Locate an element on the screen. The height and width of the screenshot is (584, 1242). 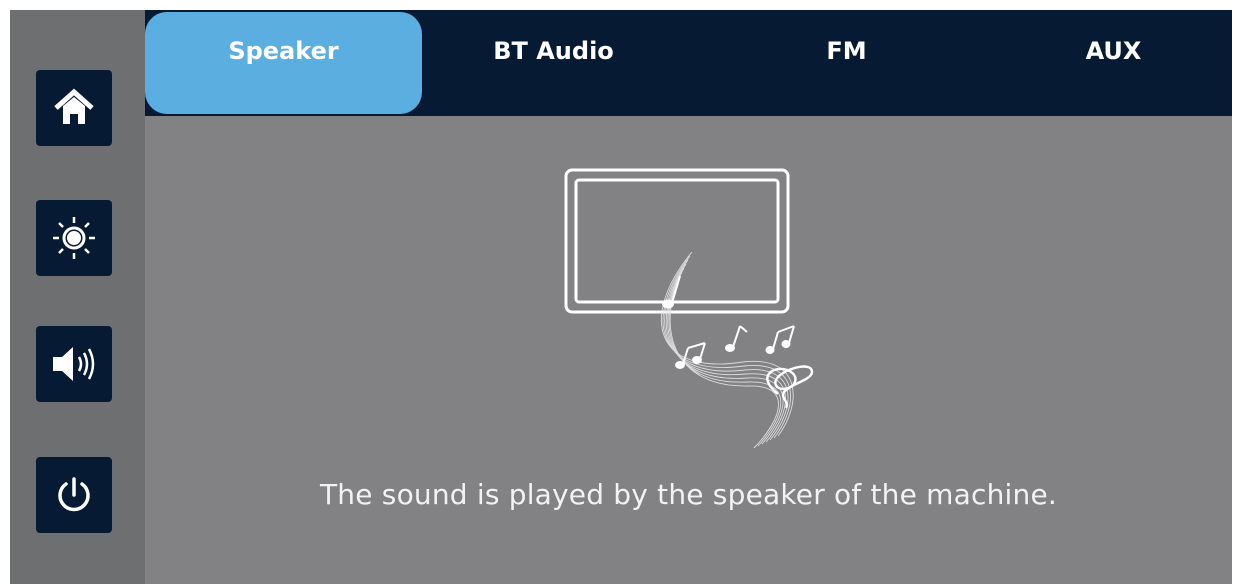
tab-label: AUX is located at coordinates (1113, 51).